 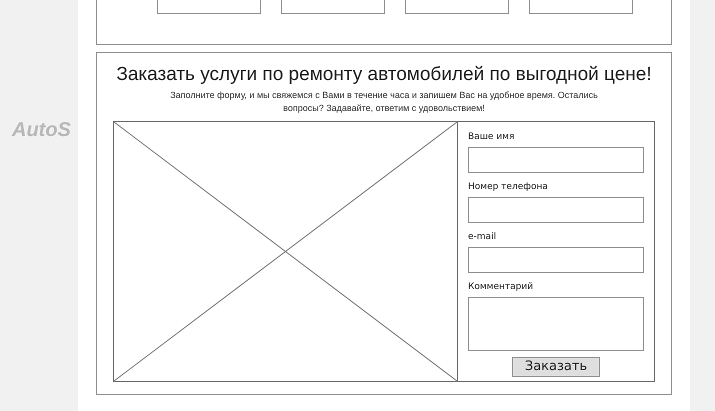 What do you see at coordinates (501, 287) in the screenshot?
I see `field-label: Комментарий` at bounding box center [501, 287].